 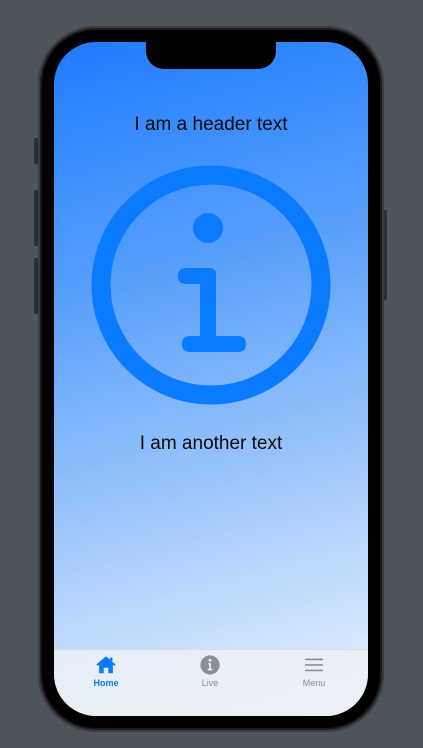 I want to click on tab-live-label: Live, so click(x=210, y=683).